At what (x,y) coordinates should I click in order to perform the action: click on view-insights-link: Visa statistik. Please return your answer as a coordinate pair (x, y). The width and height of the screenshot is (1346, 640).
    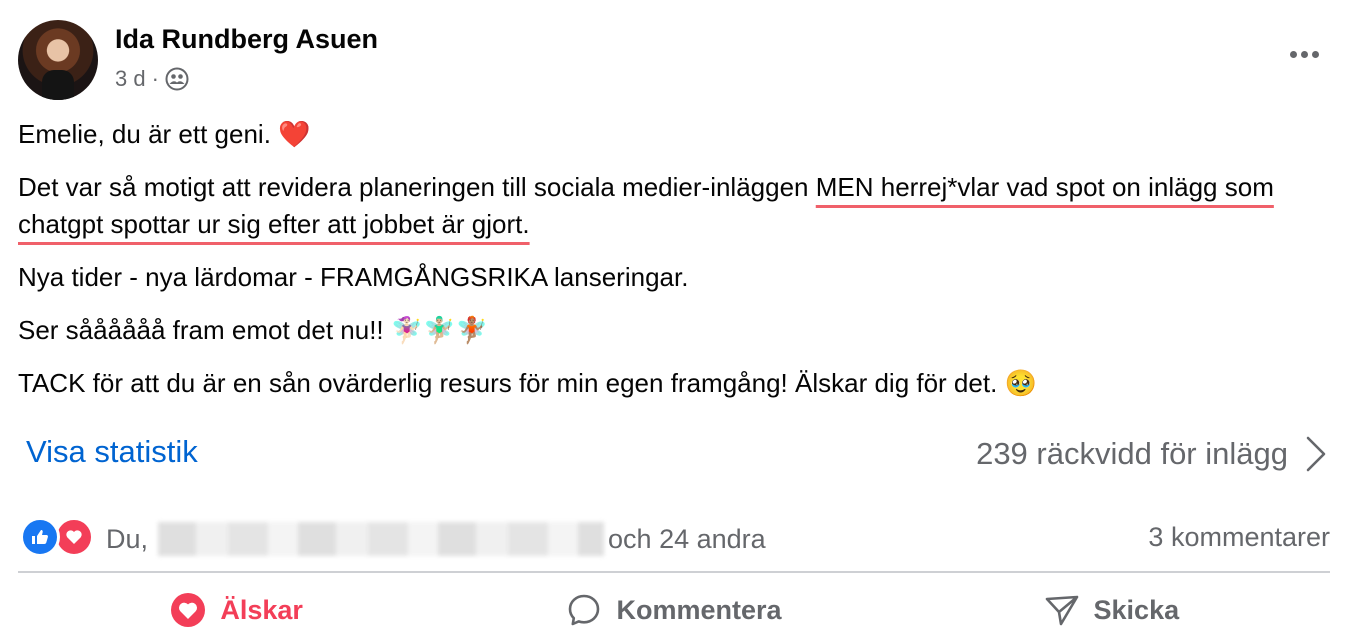
    Looking at the image, I should click on (112, 452).